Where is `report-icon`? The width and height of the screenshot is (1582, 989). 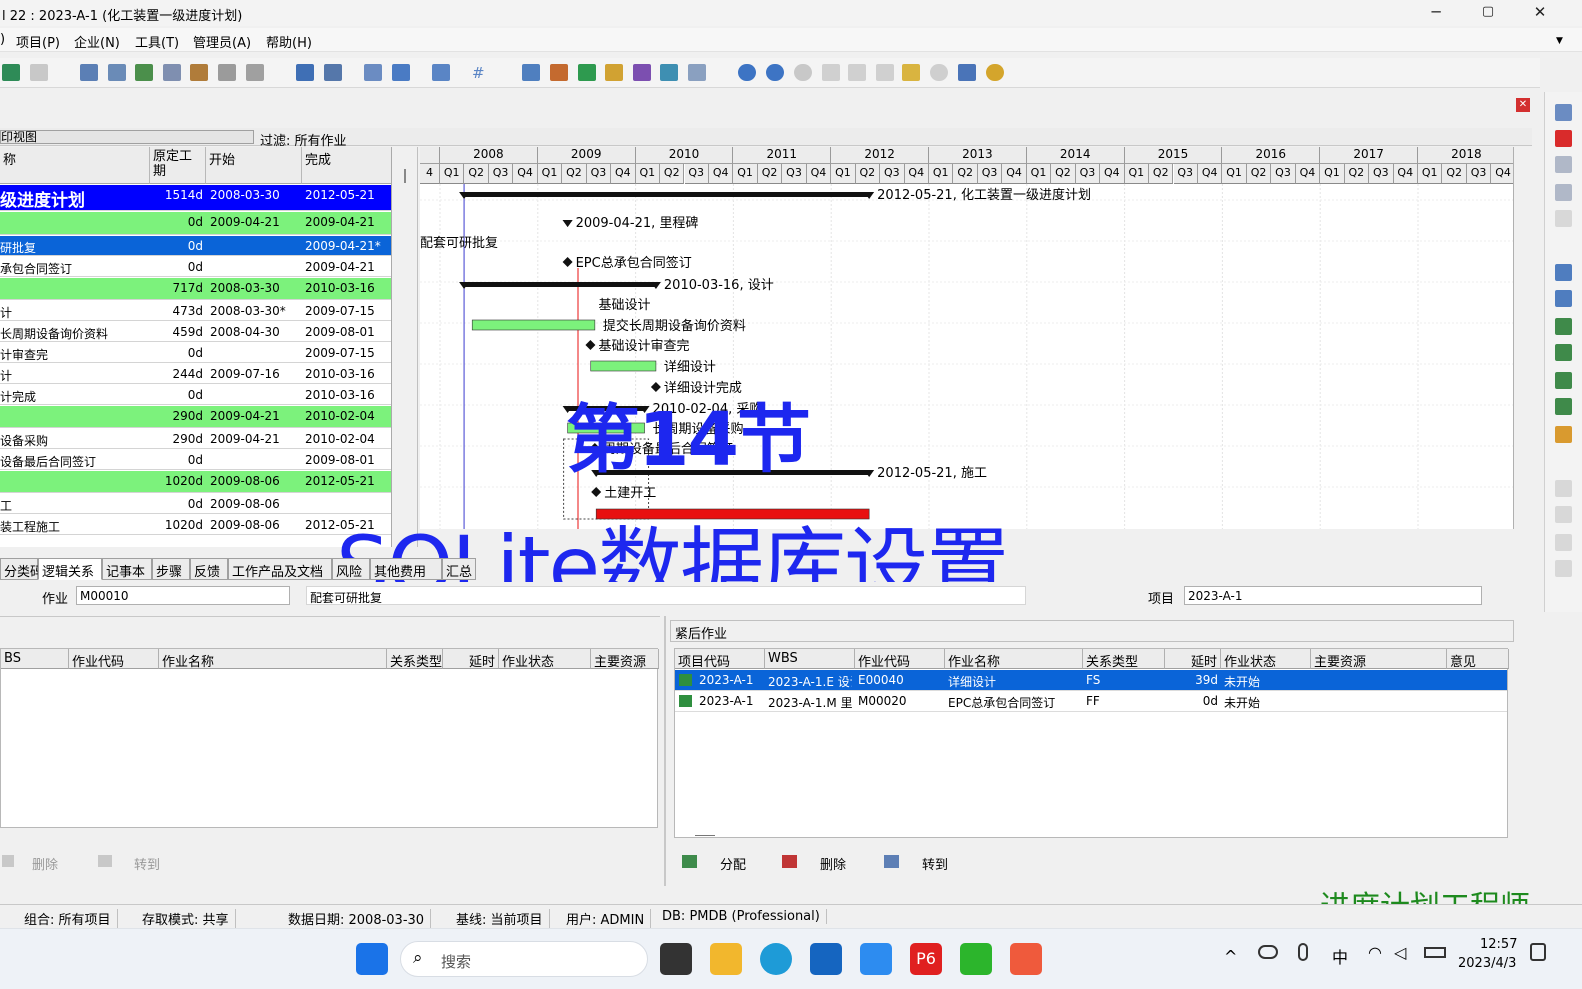
report-icon is located at coordinates (697, 72).